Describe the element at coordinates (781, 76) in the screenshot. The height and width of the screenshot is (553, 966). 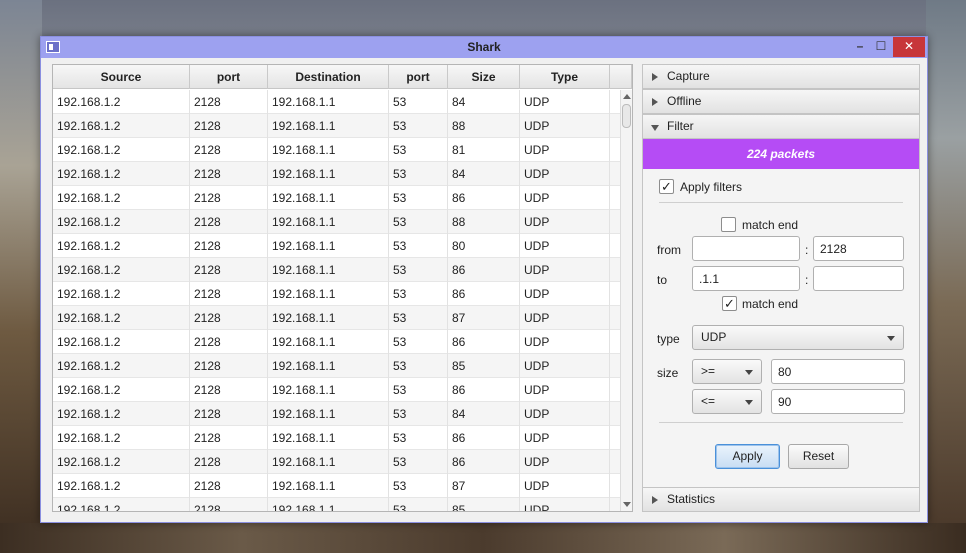
I see `capture-section-header: Capture` at that location.